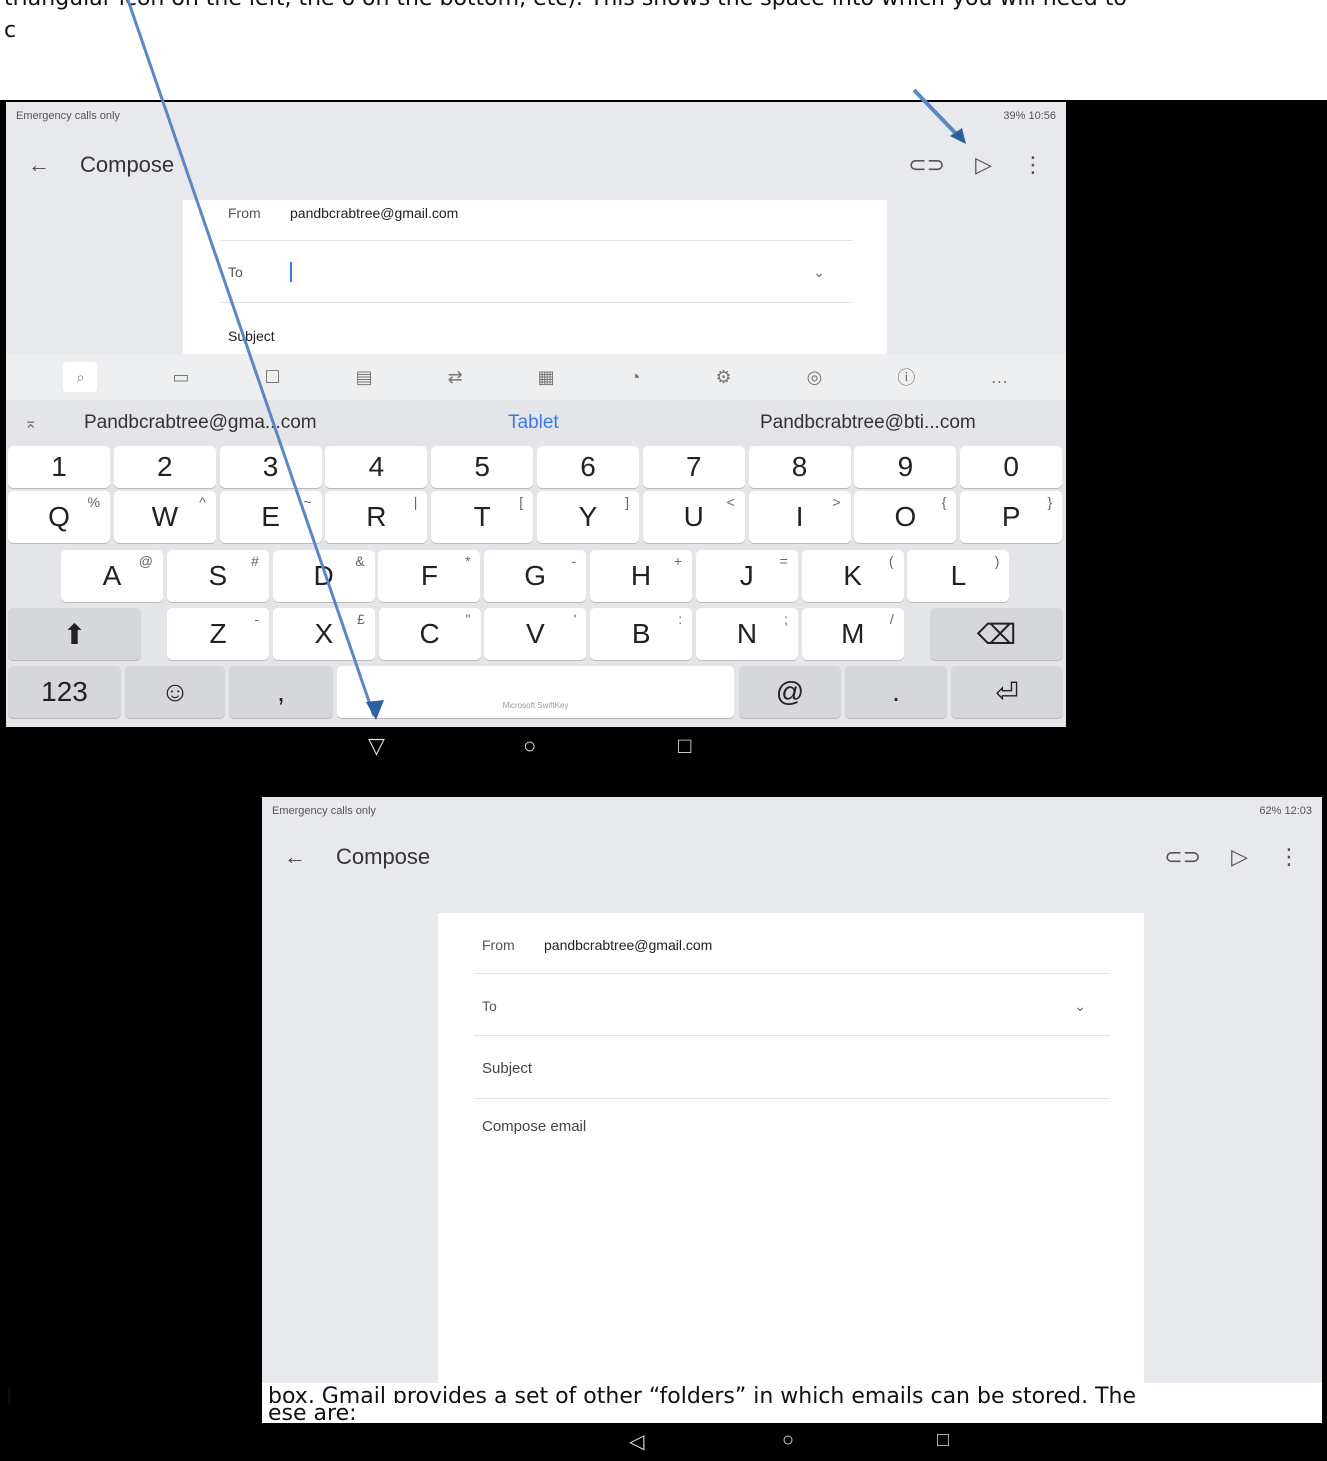  I want to click on key-7-label: 7, so click(694, 466).